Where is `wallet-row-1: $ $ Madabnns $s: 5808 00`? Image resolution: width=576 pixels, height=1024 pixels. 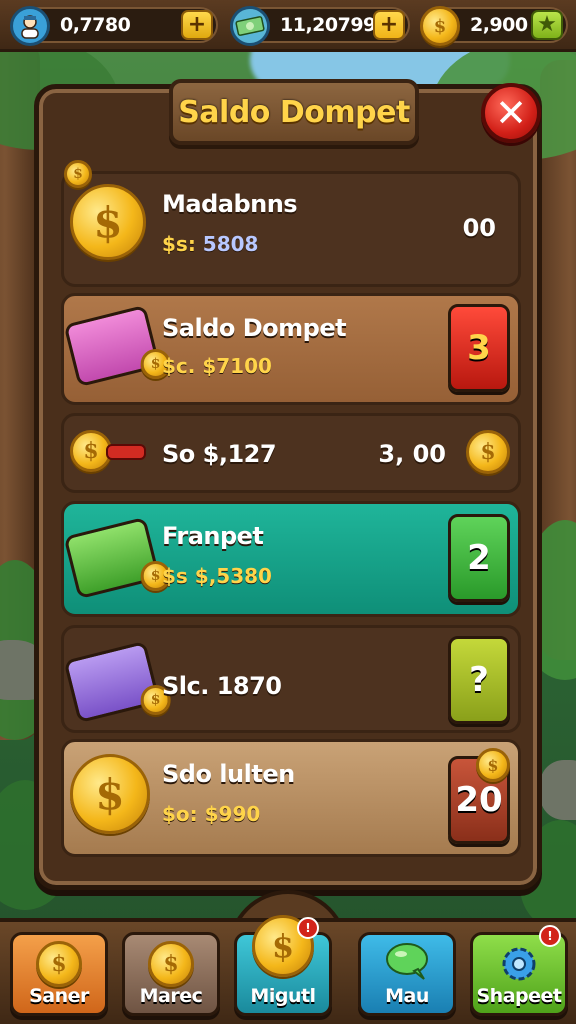
wallet-row-1: $ $ Madabnns $s: 5808 00 is located at coordinates (291, 223).